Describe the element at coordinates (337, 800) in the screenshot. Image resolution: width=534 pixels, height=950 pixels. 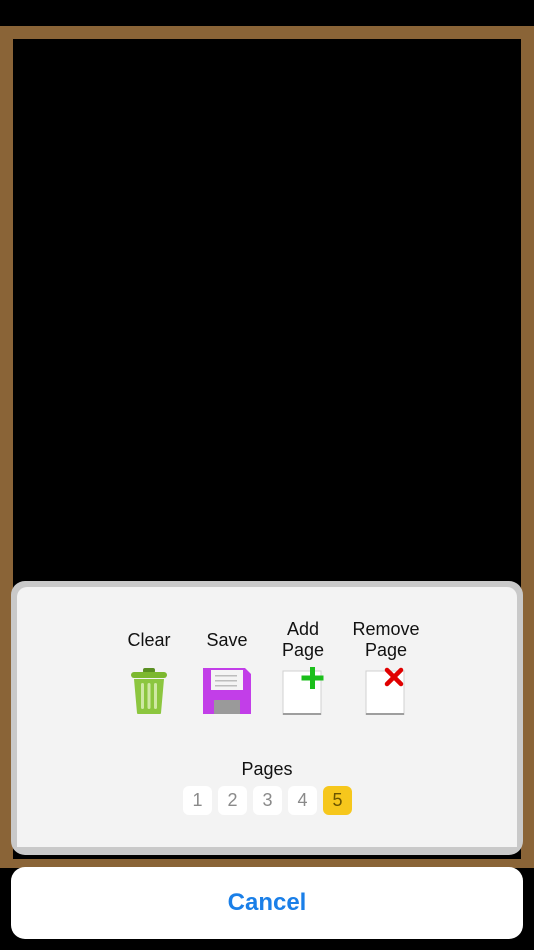
I see `page-chip-5: 5` at that location.